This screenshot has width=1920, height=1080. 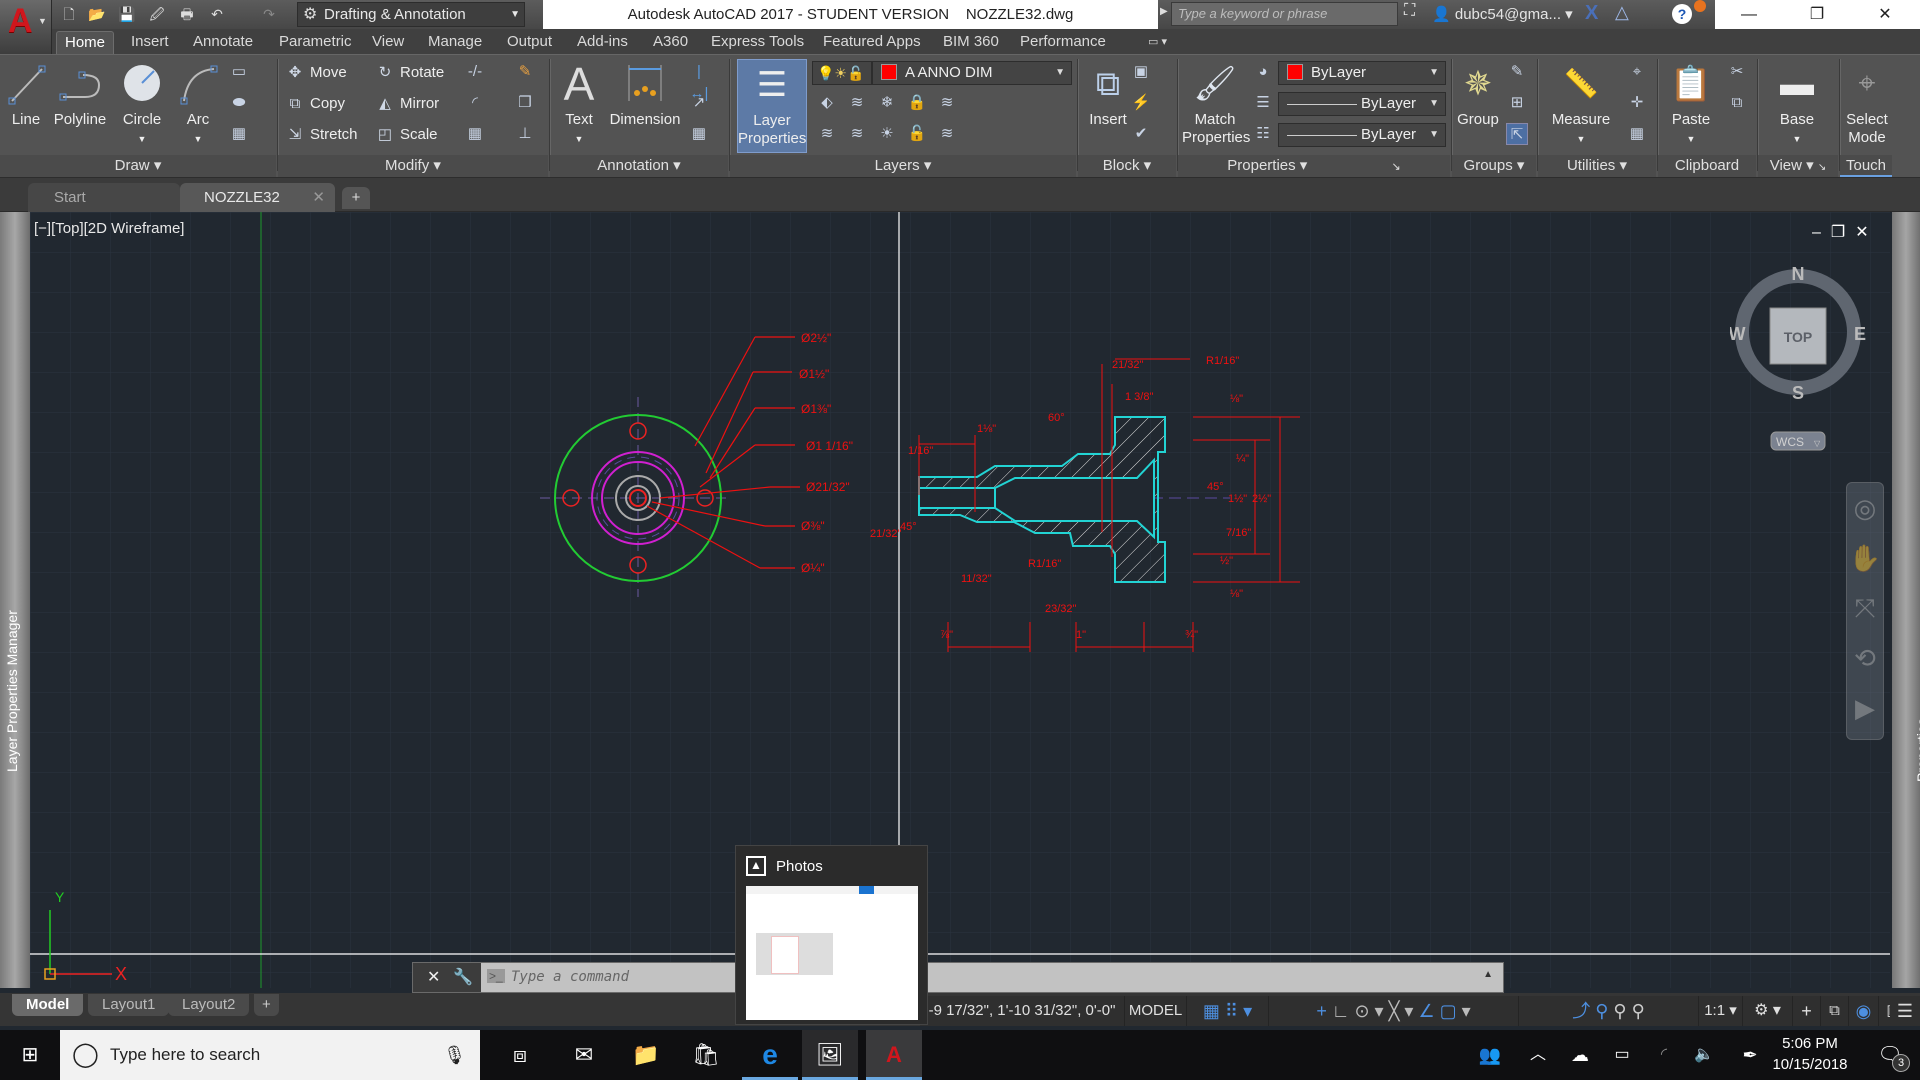 I want to click on modify-panel-label: Modify ▾, so click(x=413, y=166).